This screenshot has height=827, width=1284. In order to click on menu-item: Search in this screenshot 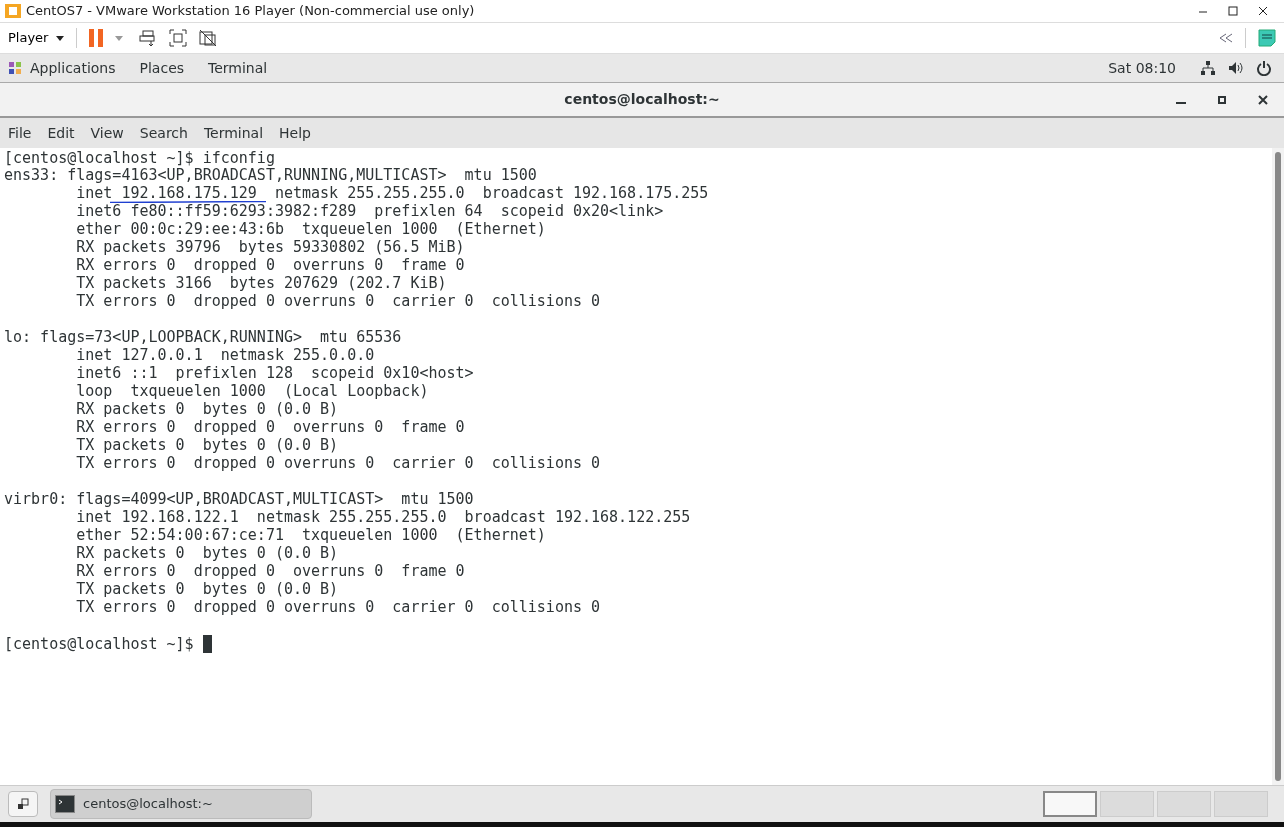, I will do `click(163, 133)`.